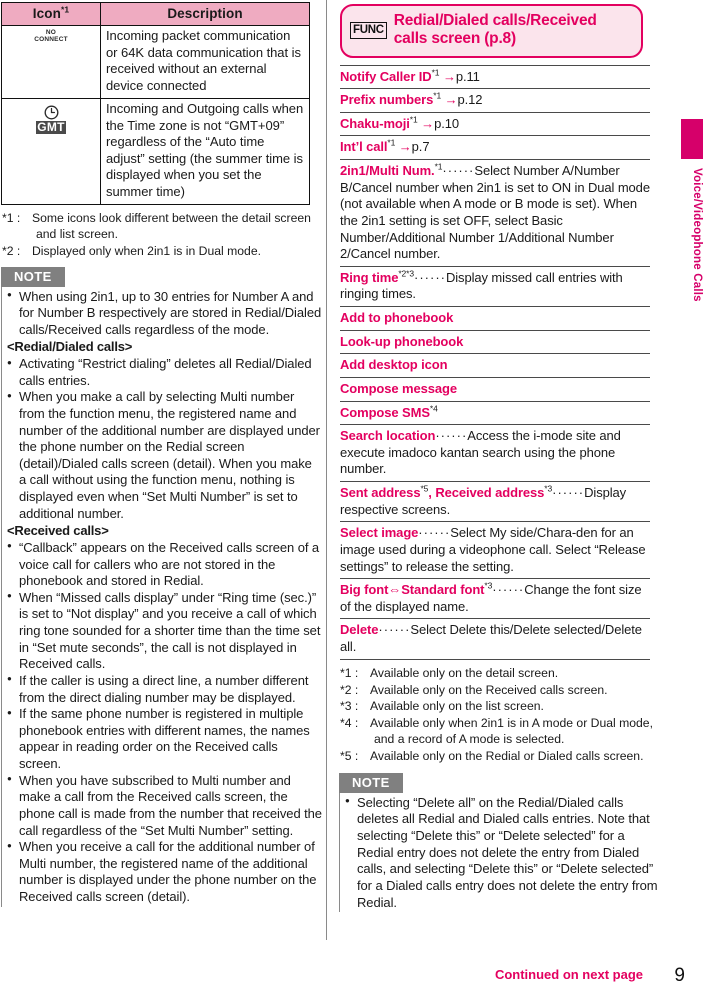 This screenshot has height=995, width=703. What do you see at coordinates (379, 533) in the screenshot?
I see `menu-item-label: Select image` at bounding box center [379, 533].